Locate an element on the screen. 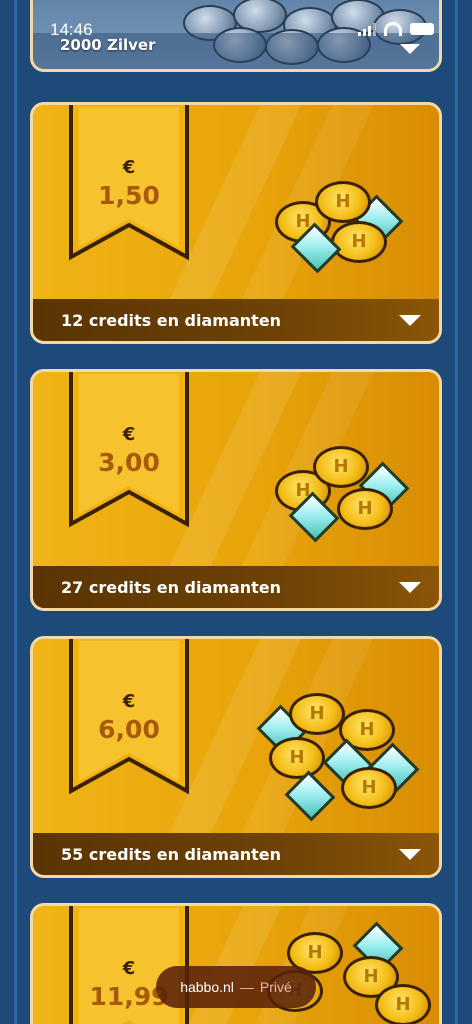  offer-footer: 55 credits en diamanten is located at coordinates (236, 854).